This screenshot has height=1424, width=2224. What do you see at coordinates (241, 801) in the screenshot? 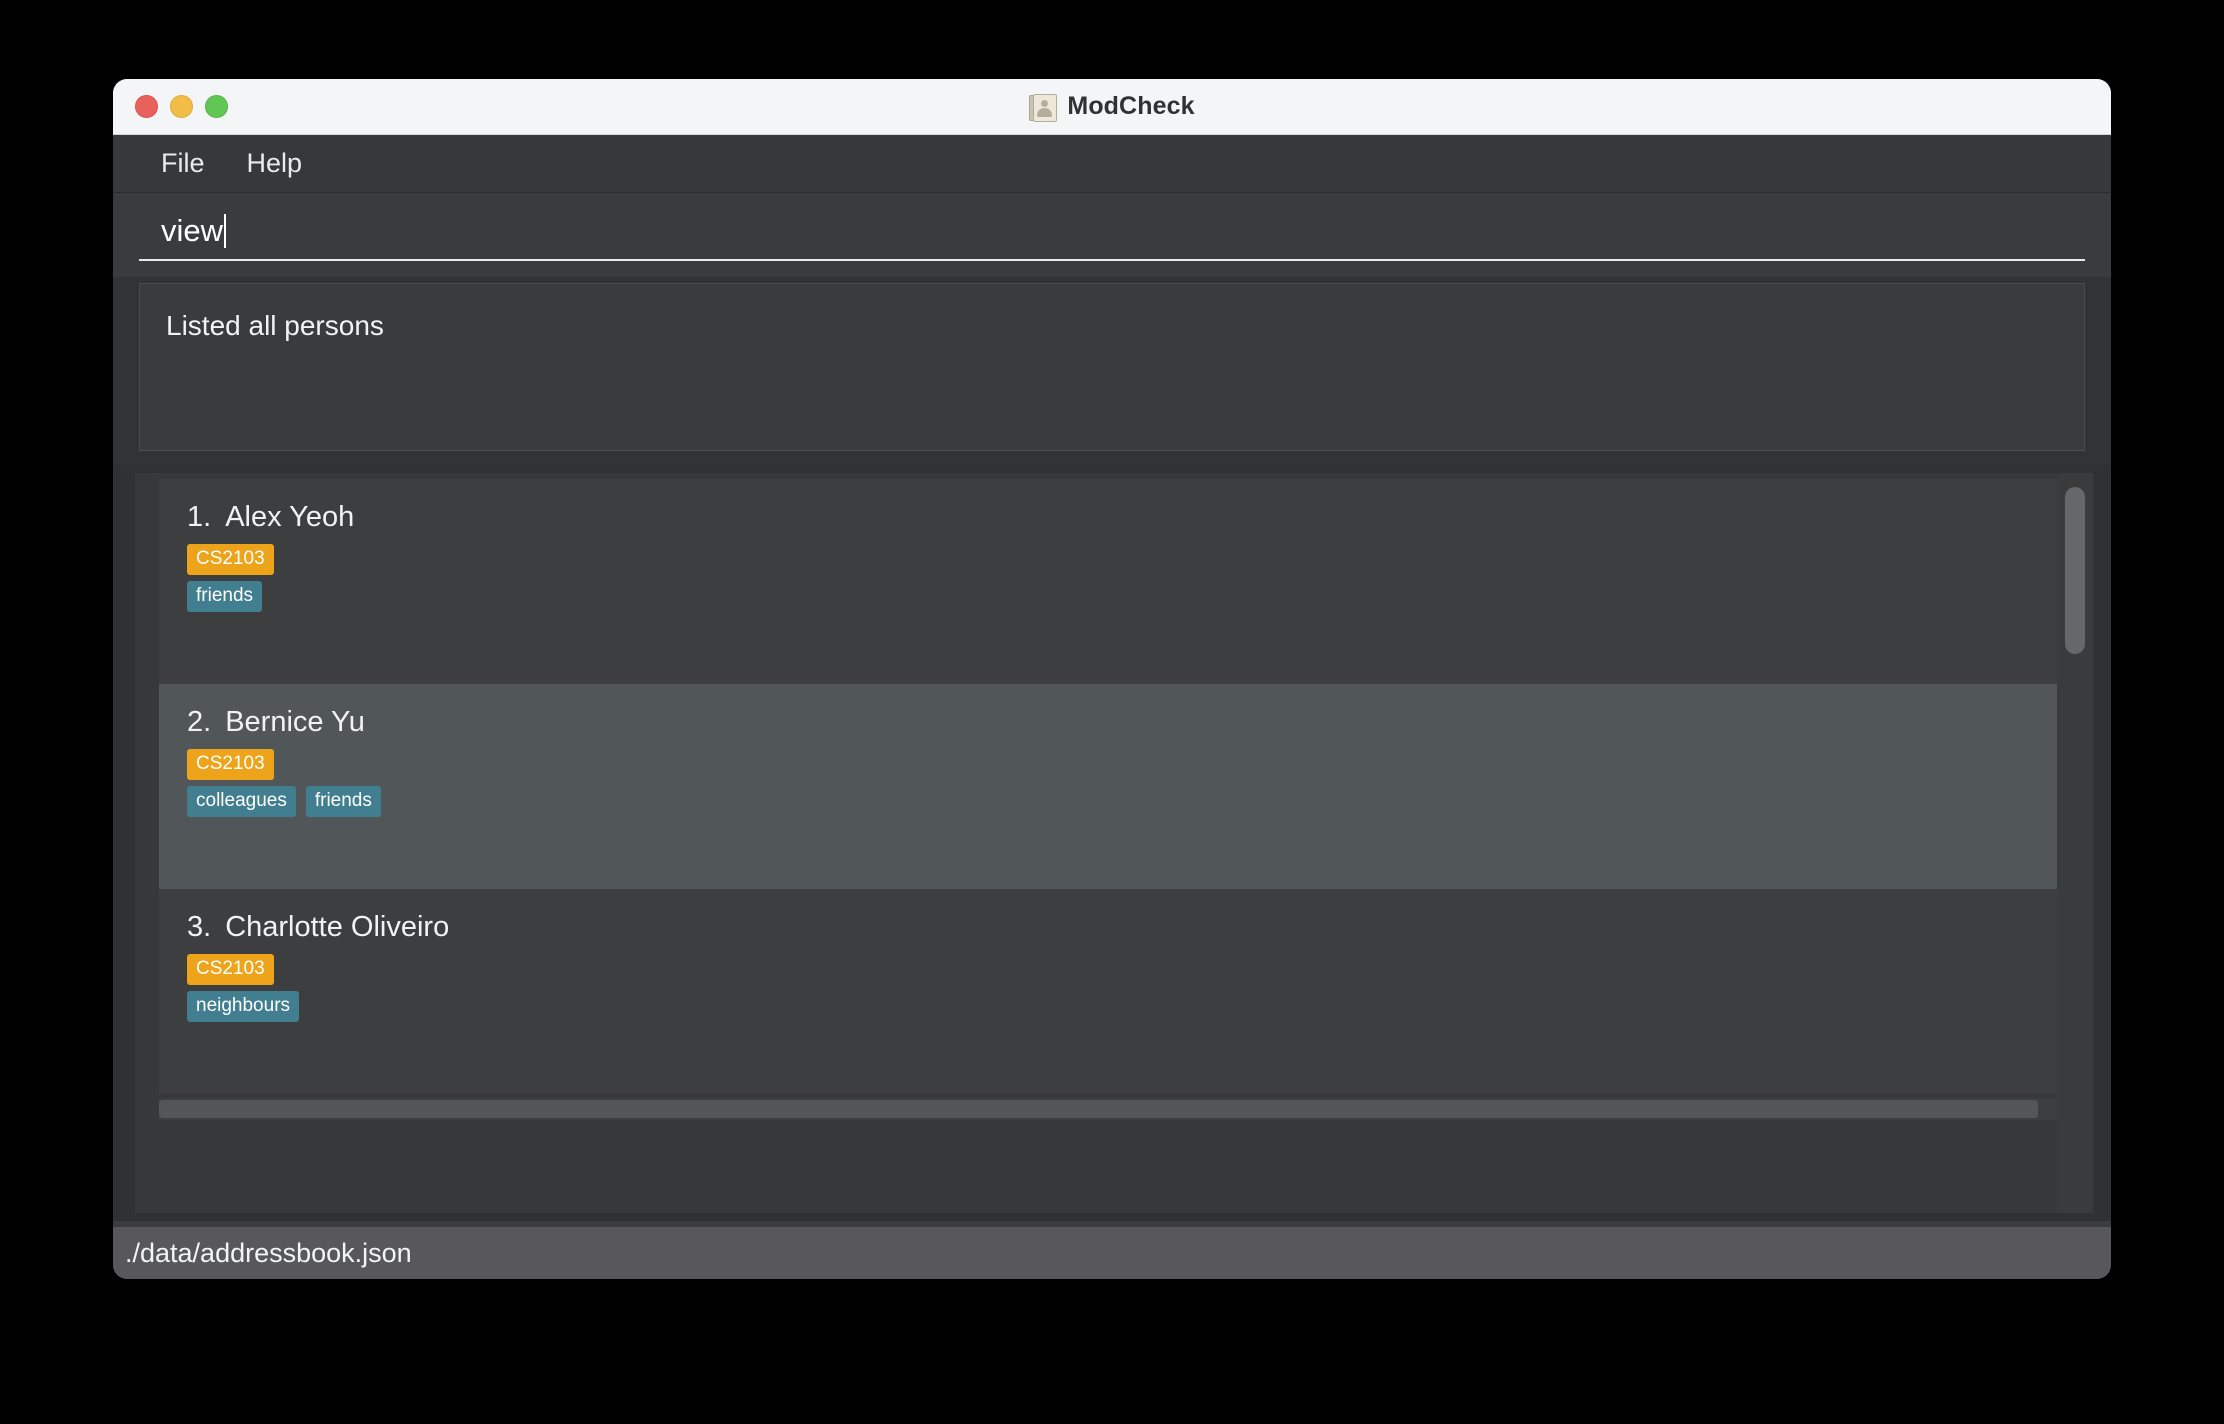
I see `person-tag: colleagues` at bounding box center [241, 801].